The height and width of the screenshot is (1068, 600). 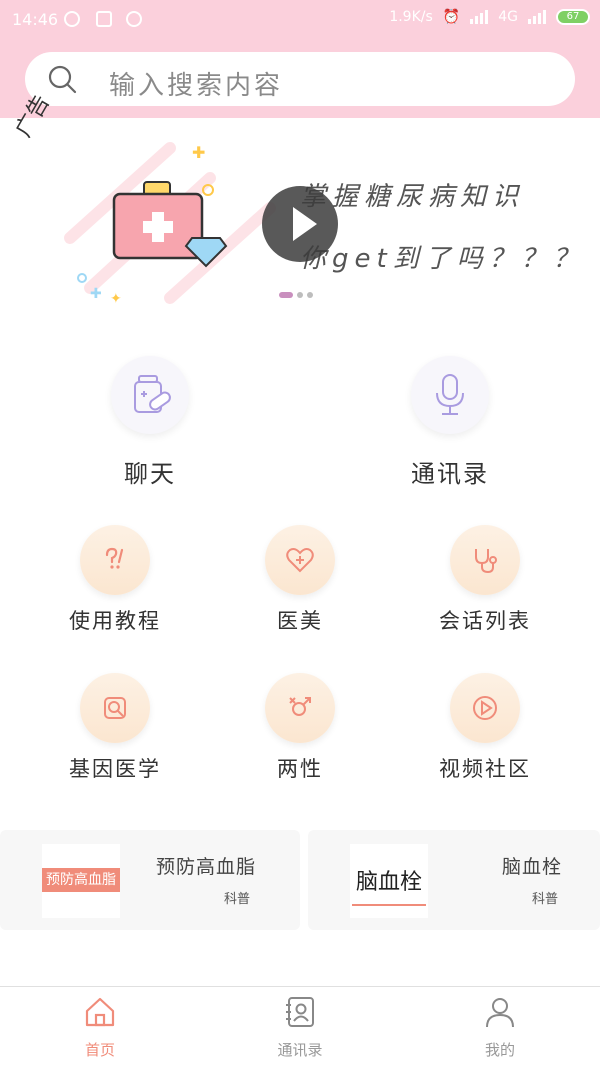 What do you see at coordinates (300, 20) in the screenshot?
I see `status-bar: 14:46 1.9K/s ⏰ 4G 67` at bounding box center [300, 20].